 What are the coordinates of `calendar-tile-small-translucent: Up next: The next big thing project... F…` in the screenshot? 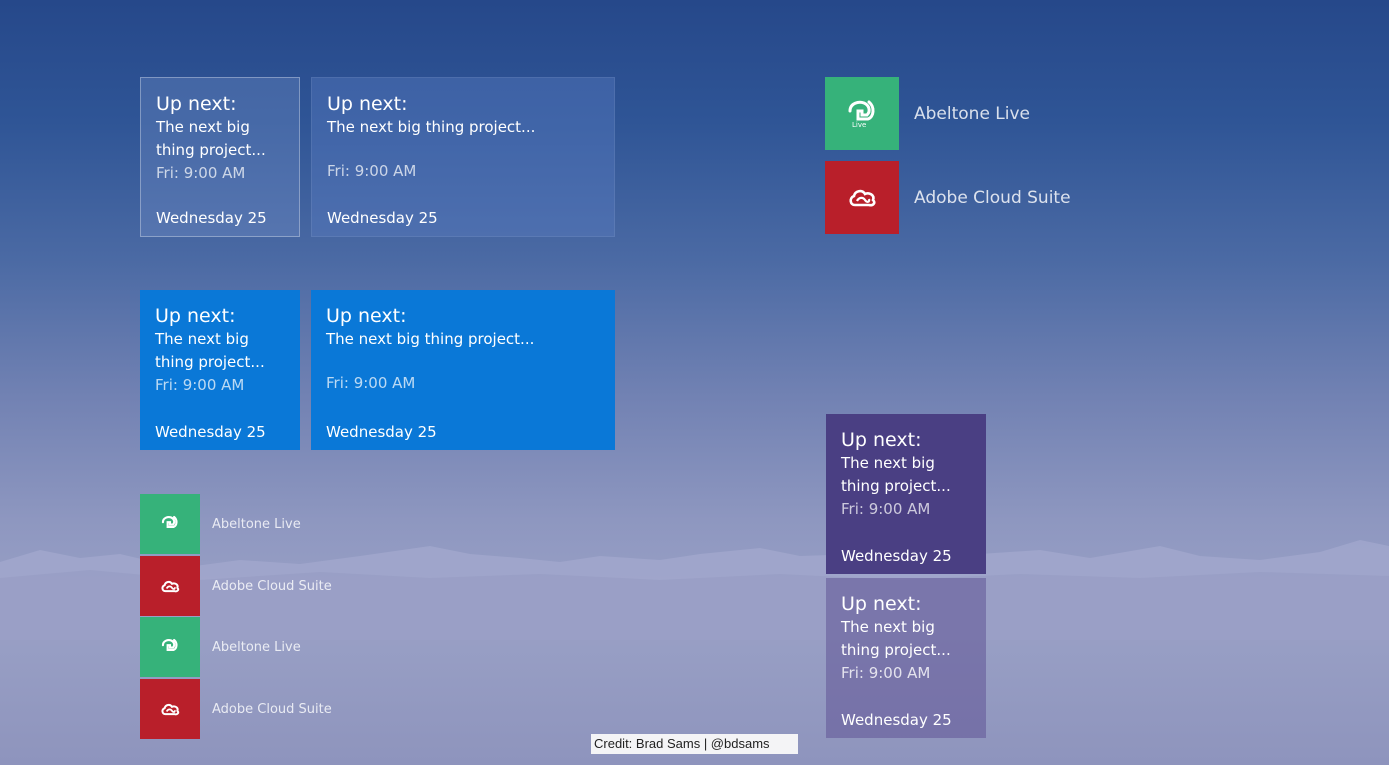 It's located at (220, 157).